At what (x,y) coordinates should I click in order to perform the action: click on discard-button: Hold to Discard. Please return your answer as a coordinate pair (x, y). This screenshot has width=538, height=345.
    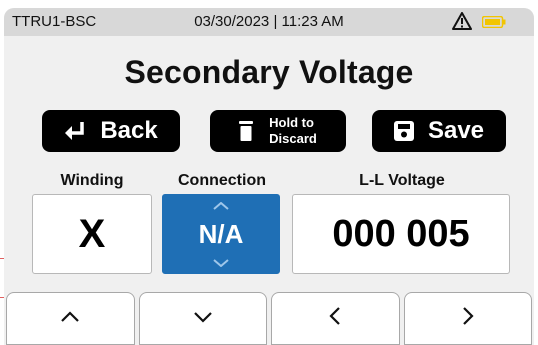
    Looking at the image, I should click on (278, 131).